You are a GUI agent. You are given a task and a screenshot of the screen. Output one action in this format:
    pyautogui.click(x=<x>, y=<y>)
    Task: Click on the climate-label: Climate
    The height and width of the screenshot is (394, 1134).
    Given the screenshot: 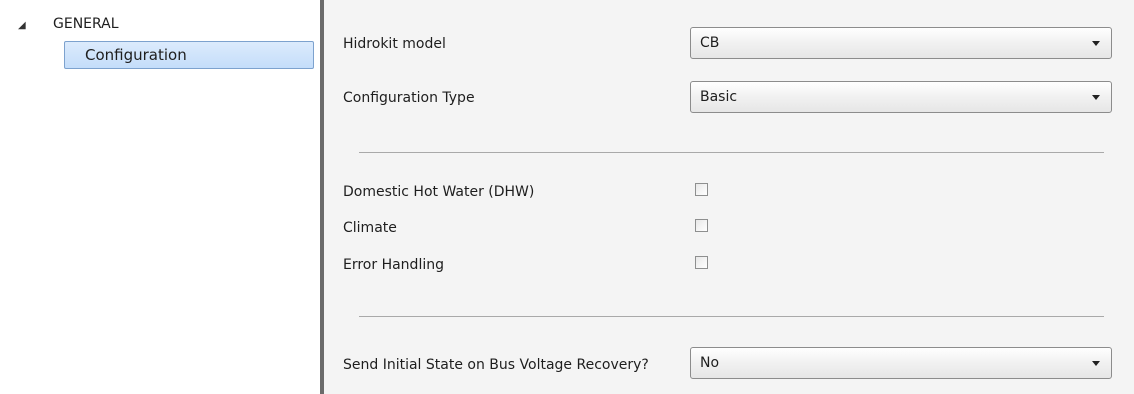 What is the action you would take?
    pyautogui.click(x=370, y=228)
    